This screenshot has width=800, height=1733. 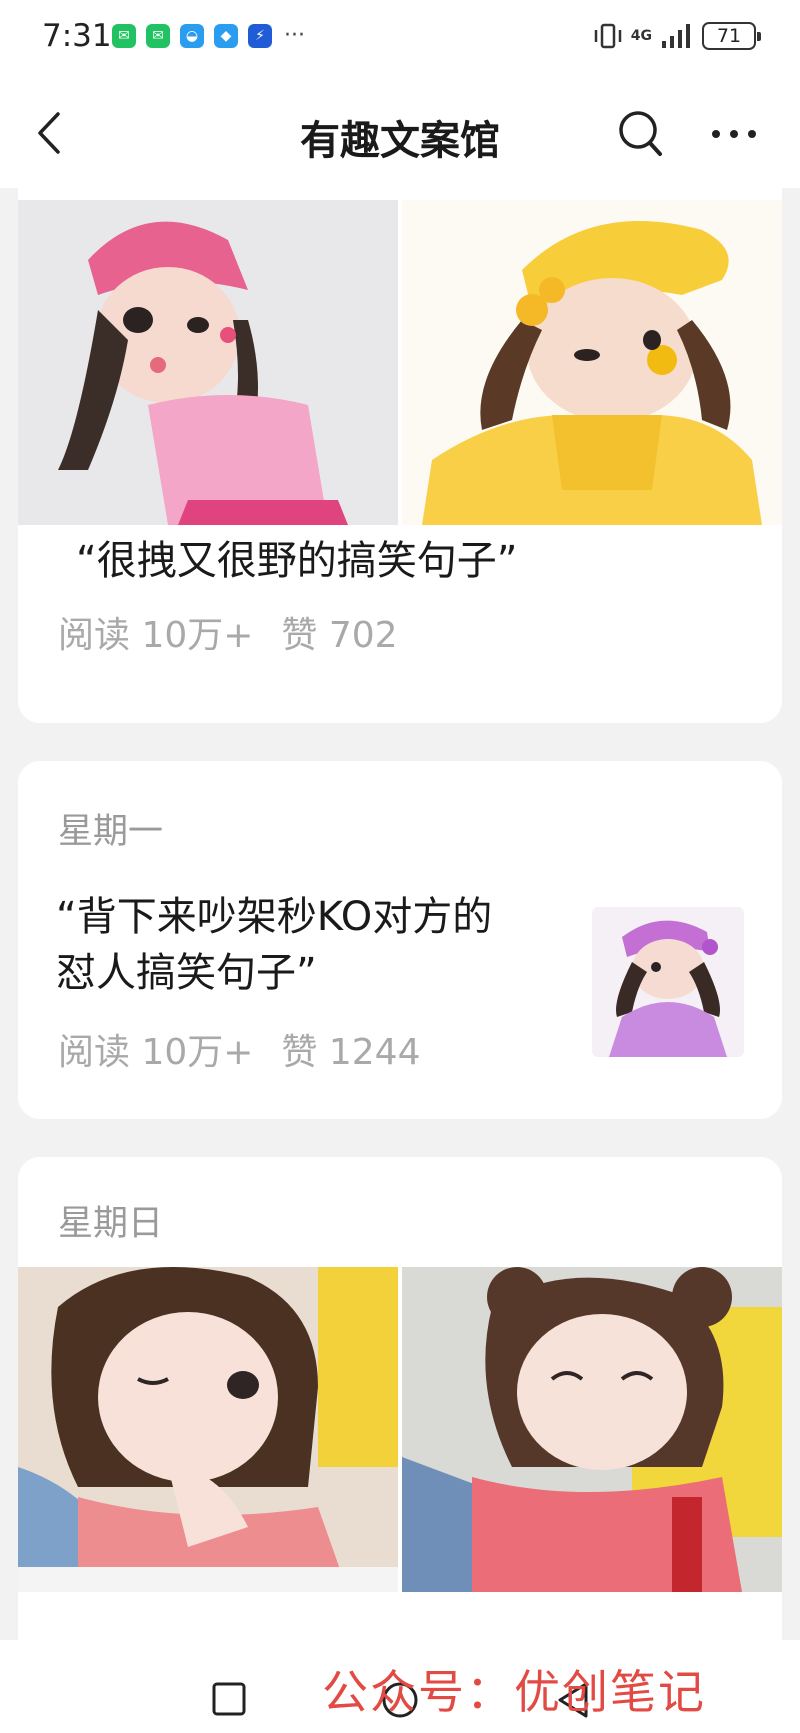 What do you see at coordinates (226, 36) in the screenshot?
I see `app-icon: ◆` at bounding box center [226, 36].